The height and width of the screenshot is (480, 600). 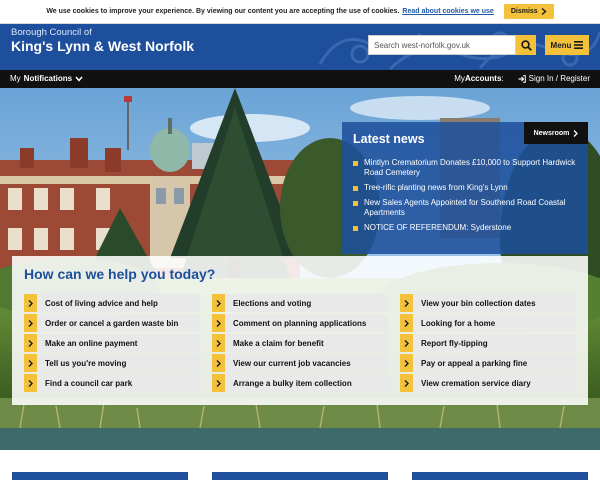 What do you see at coordinates (389, 139) in the screenshot?
I see `latest-news-title: Latest news` at bounding box center [389, 139].